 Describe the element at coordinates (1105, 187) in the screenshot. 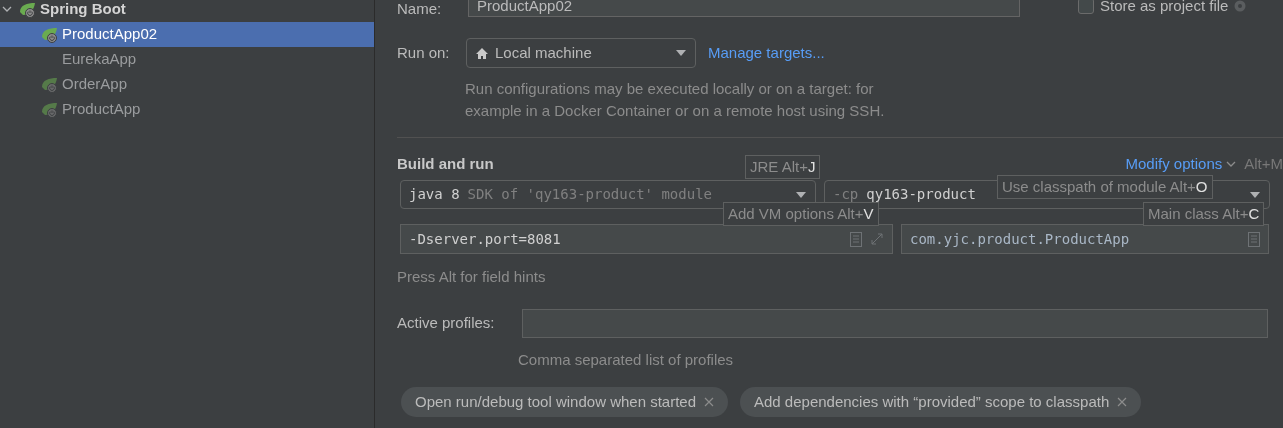

I see `shortcut-tooltip: Use classpath of module Alt+O` at that location.